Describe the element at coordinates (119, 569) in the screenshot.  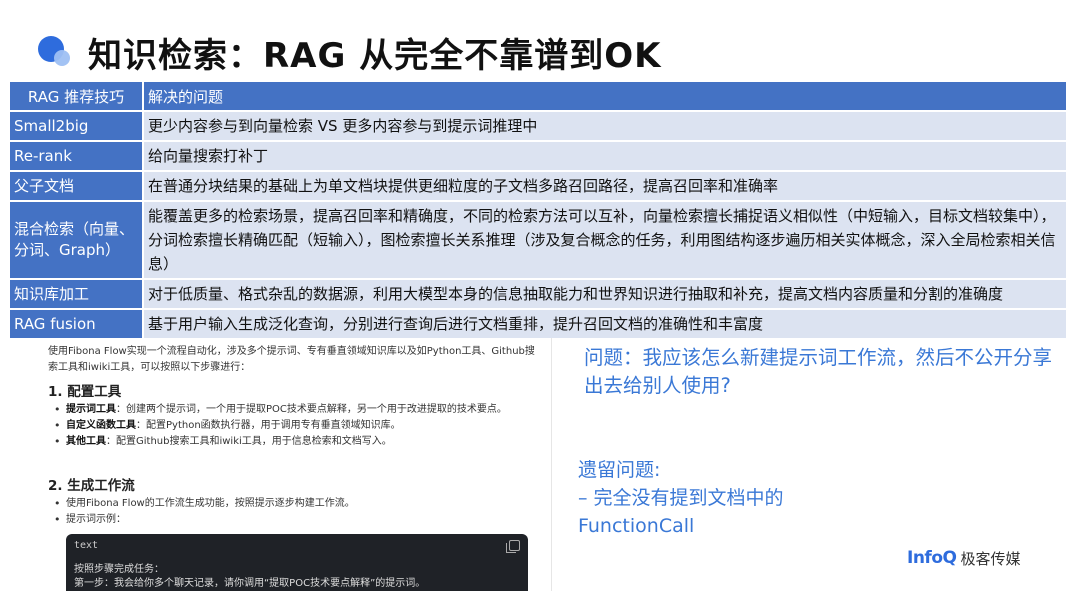
I see `code-line: 按照步骤完成任务：` at that location.